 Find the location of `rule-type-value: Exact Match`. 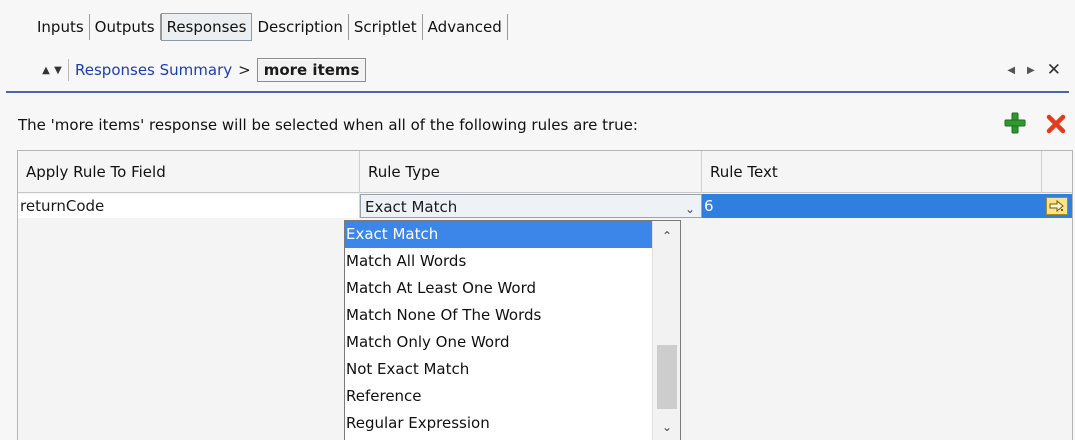

rule-type-value: Exact Match is located at coordinates (411, 207).